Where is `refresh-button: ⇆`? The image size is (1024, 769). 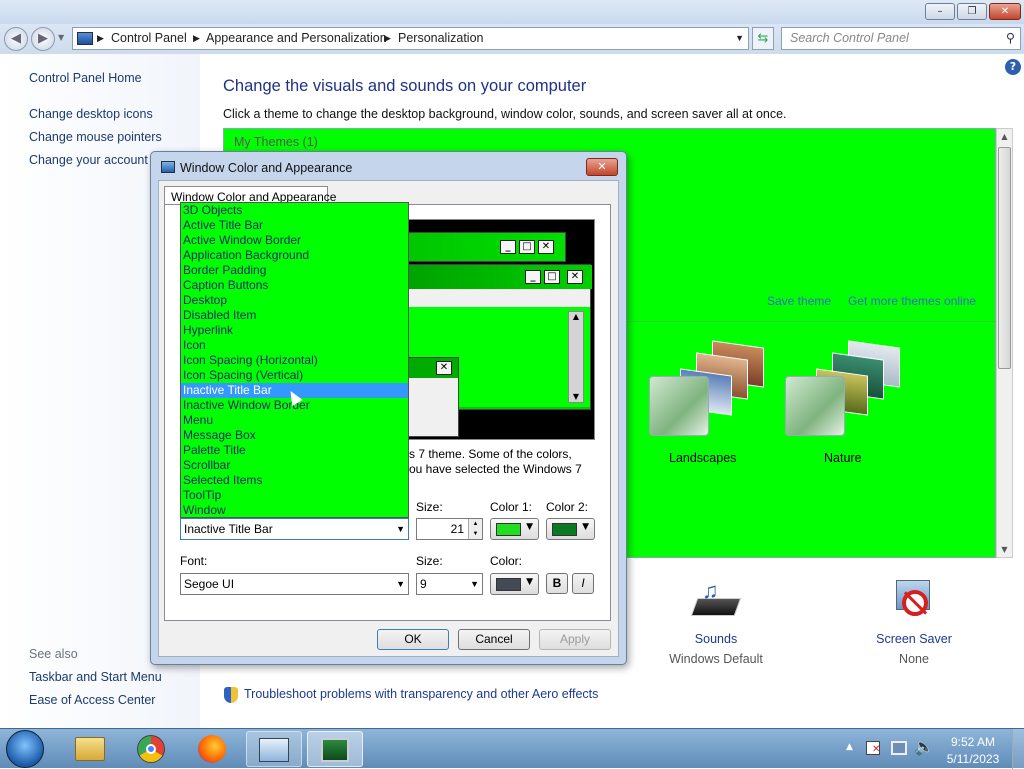 refresh-button: ⇆ is located at coordinates (763, 38).